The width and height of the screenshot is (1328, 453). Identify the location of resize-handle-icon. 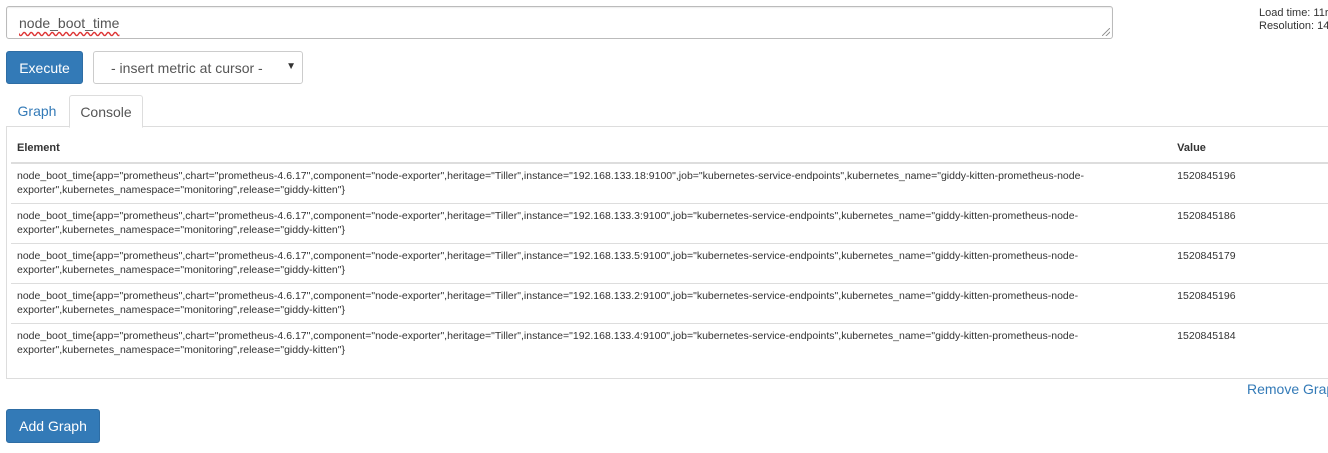
(1106, 32).